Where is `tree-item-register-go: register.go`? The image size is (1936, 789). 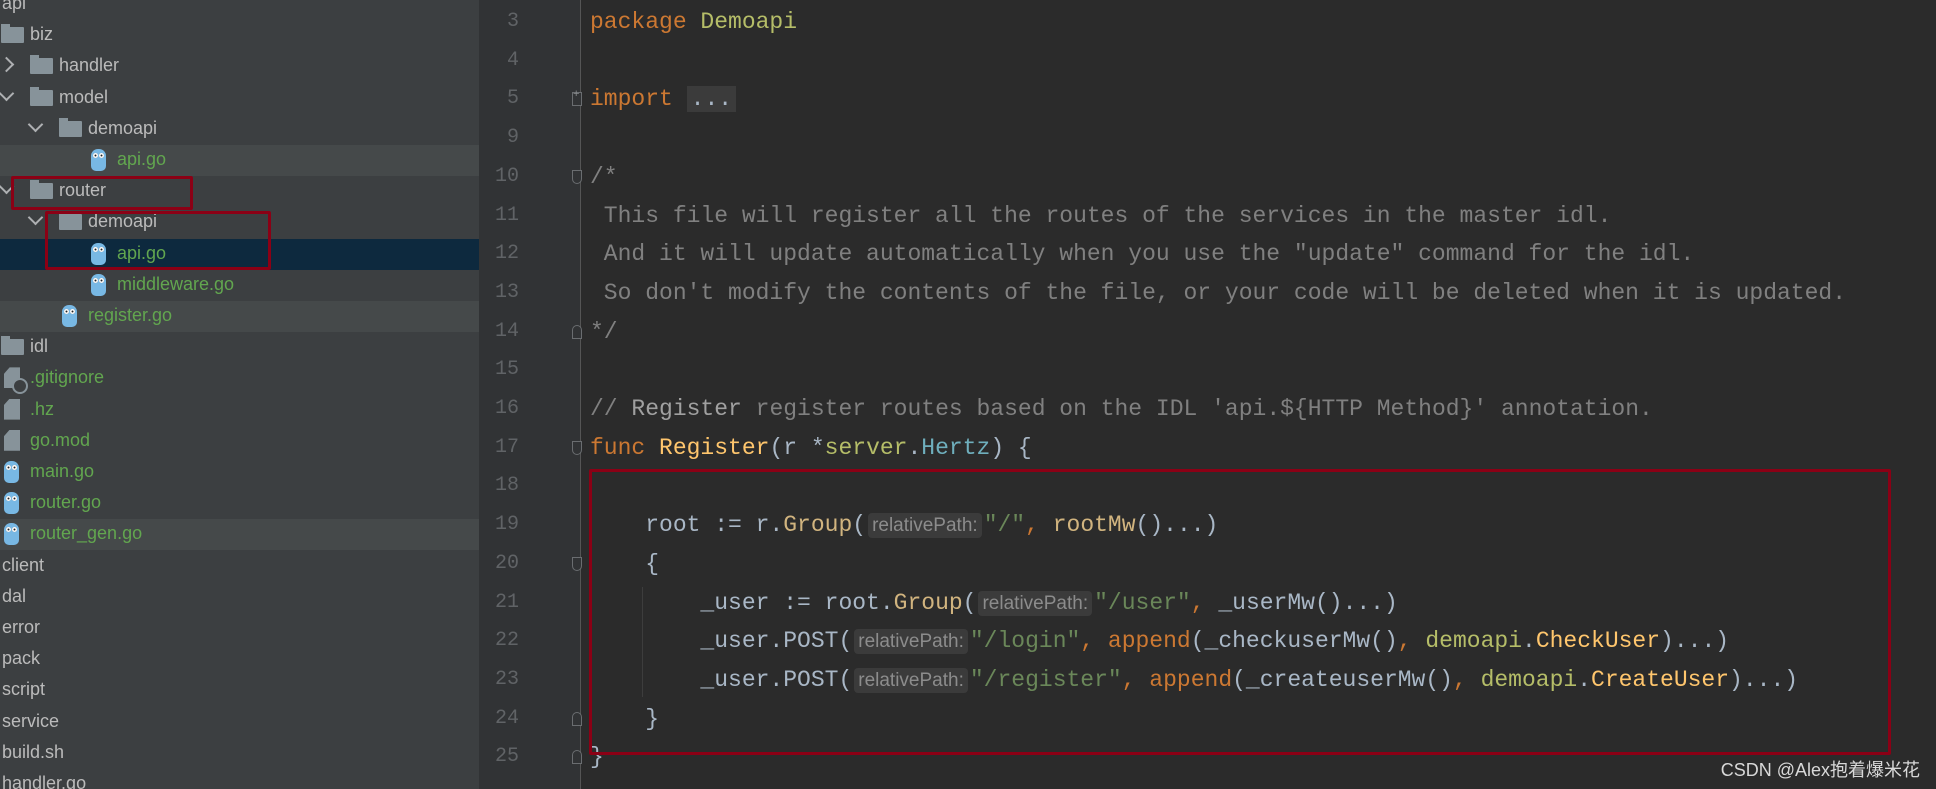
tree-item-register-go: register.go is located at coordinates (239, 316).